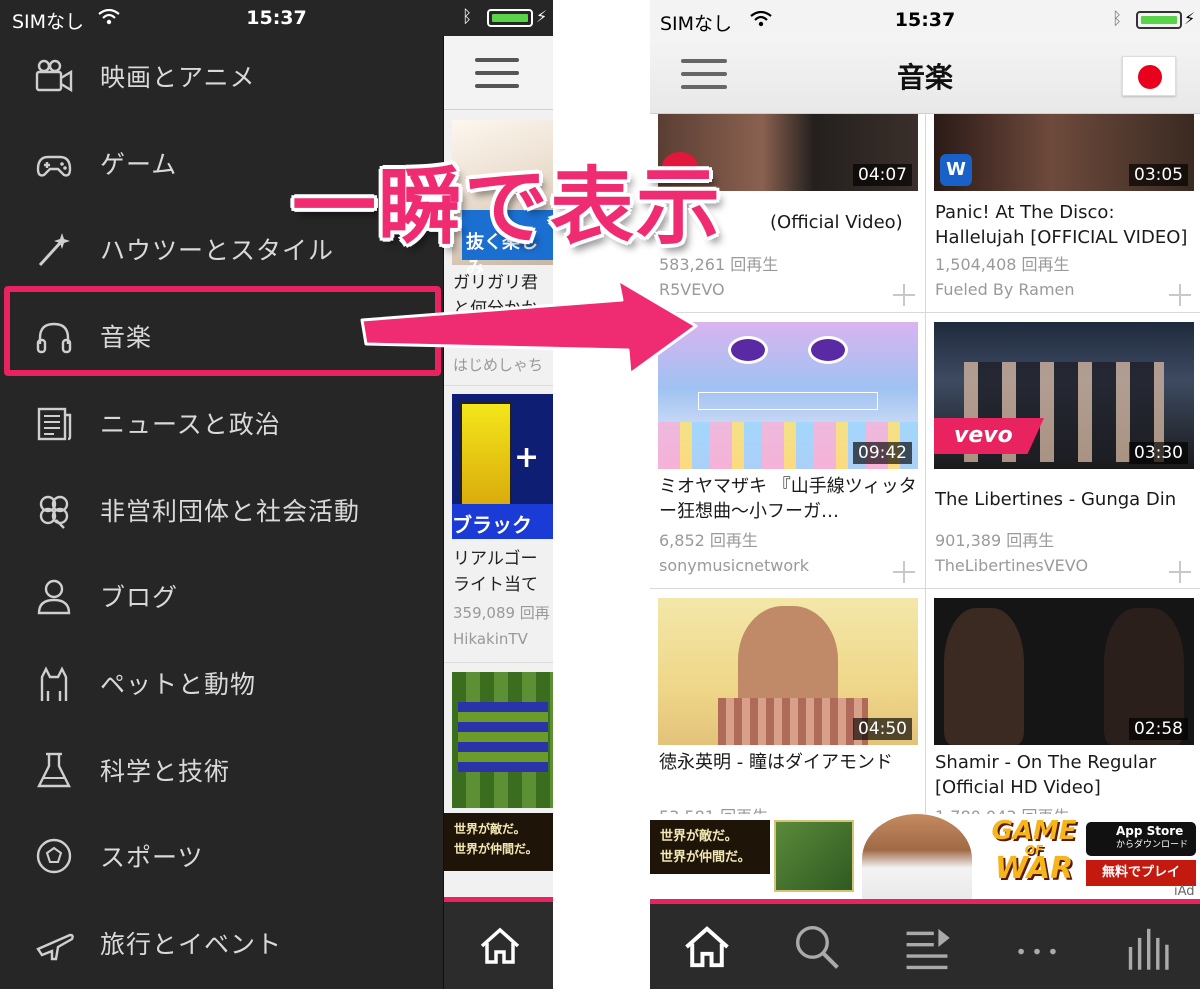  What do you see at coordinates (1005, 289) in the screenshot?
I see `channel-name: Fueled By Ramen` at bounding box center [1005, 289].